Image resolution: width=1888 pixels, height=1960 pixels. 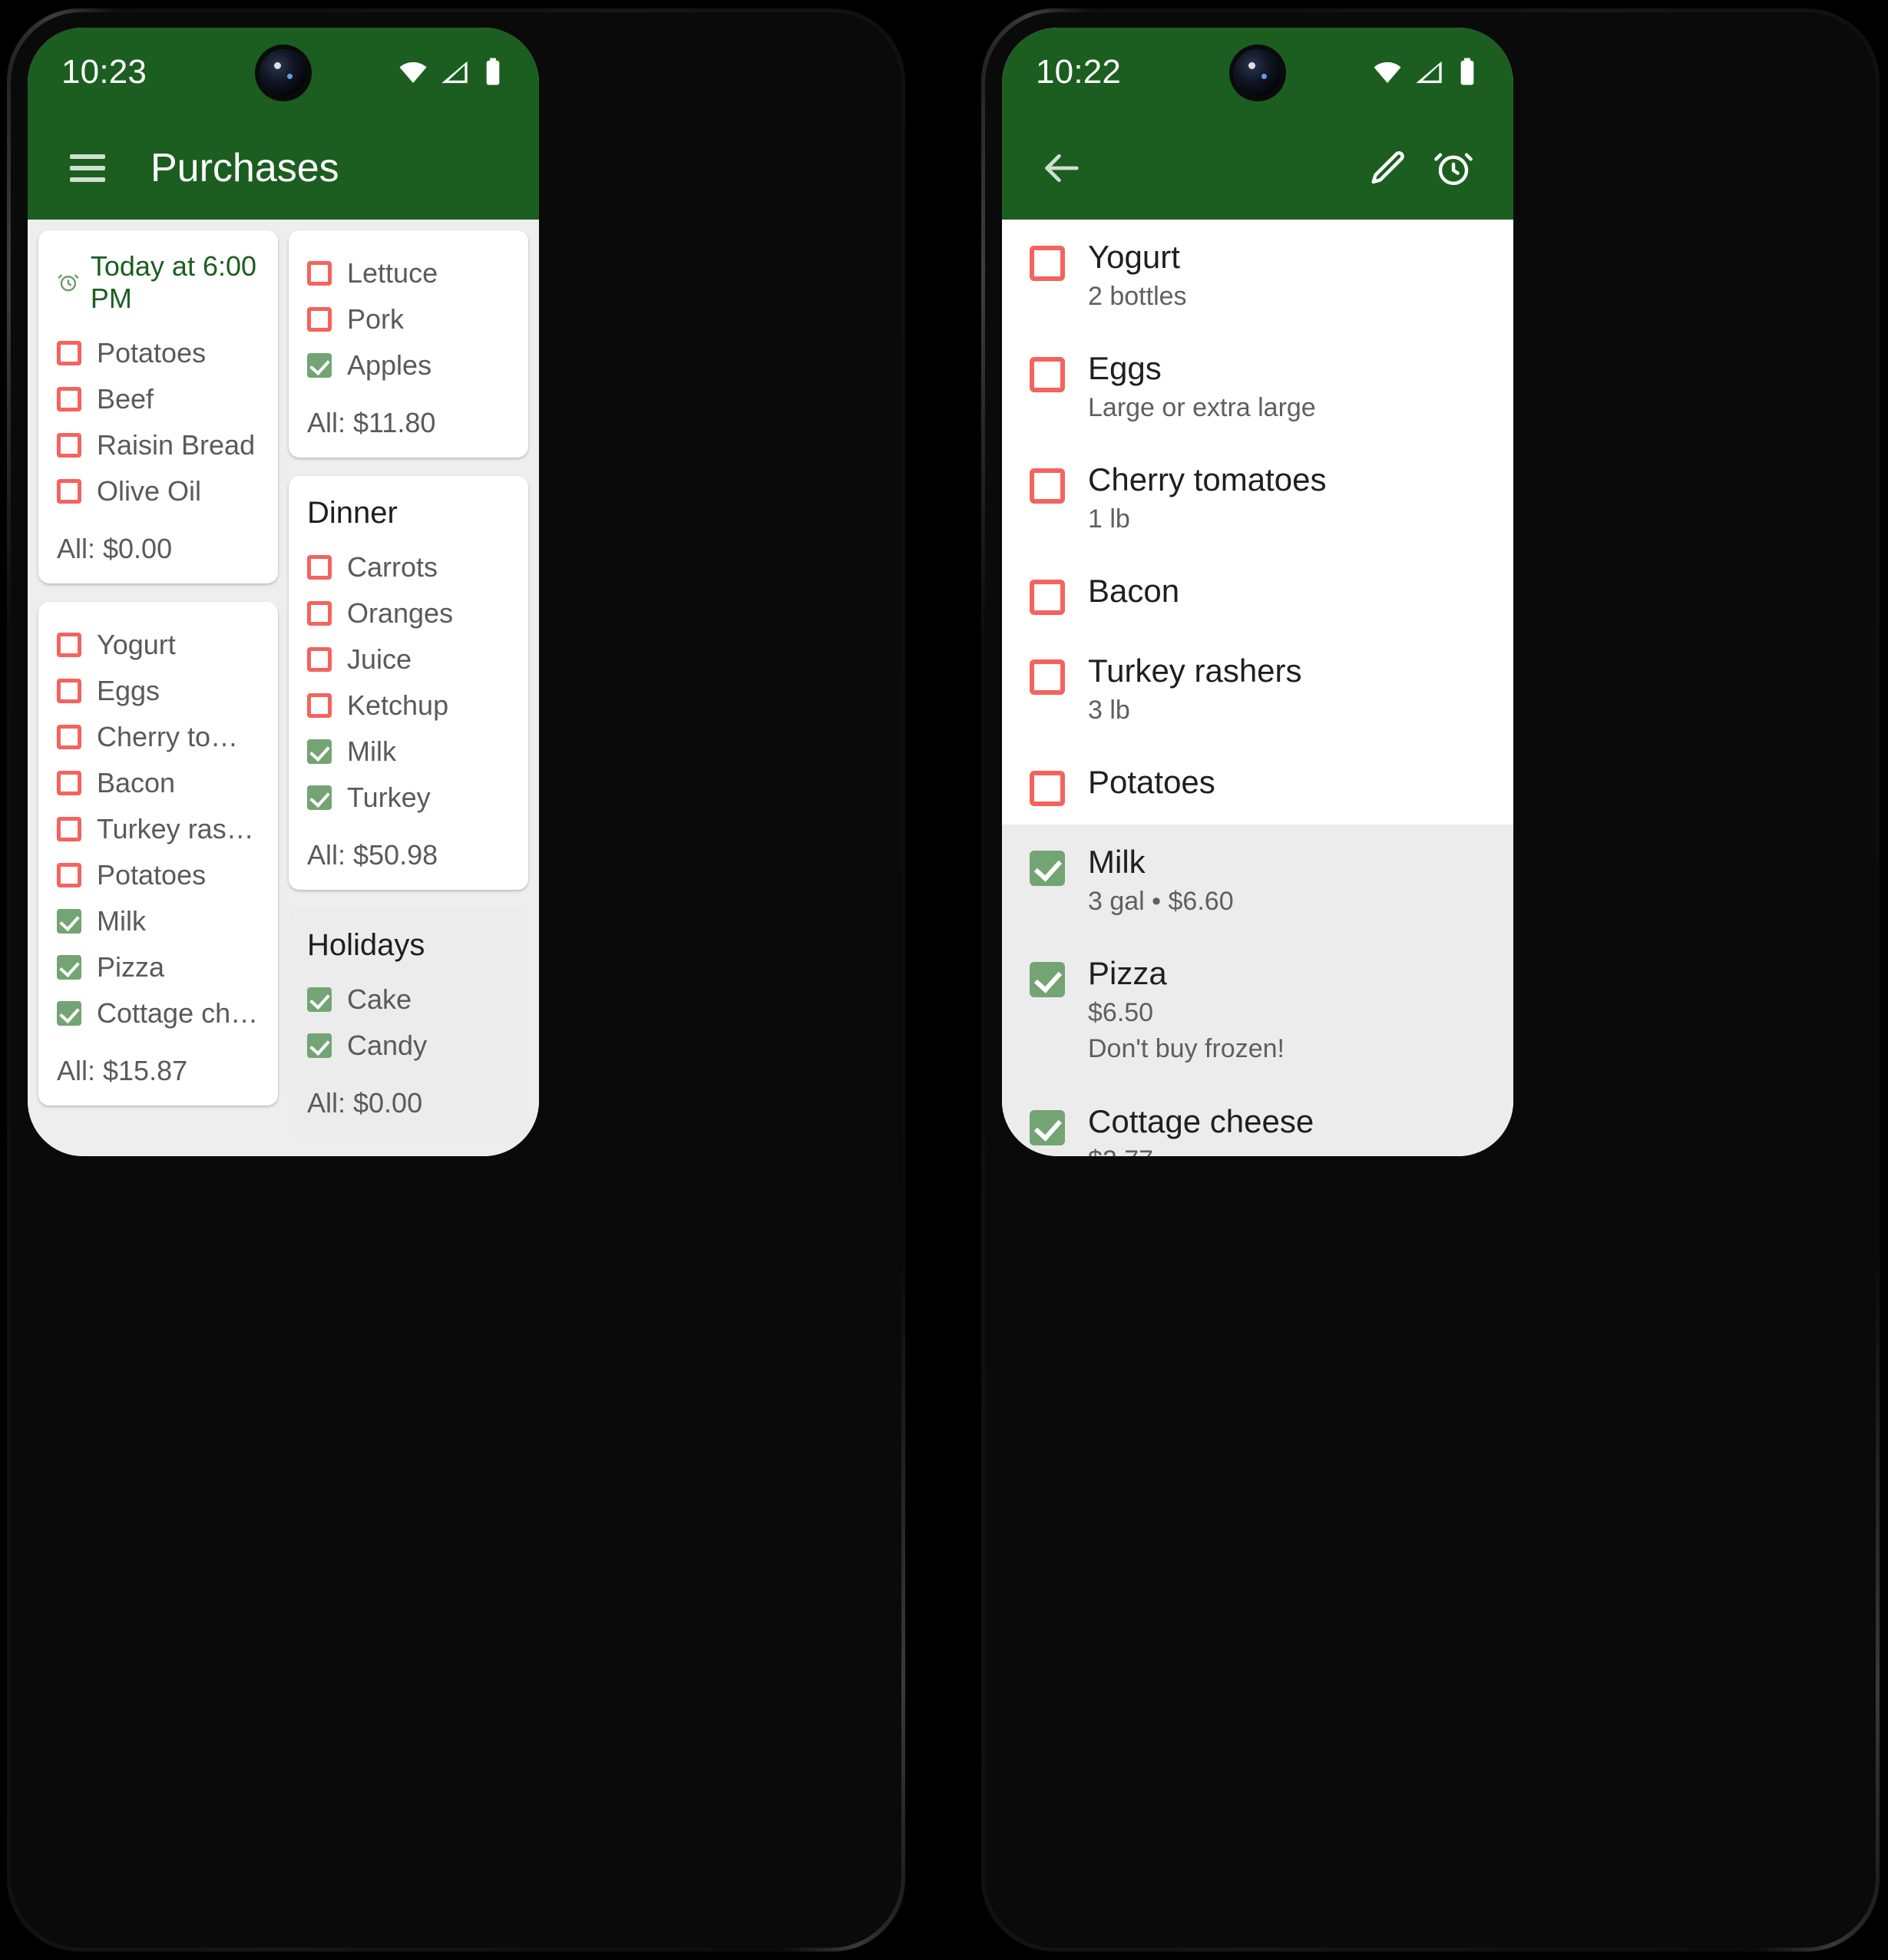 I want to click on list-card-completed: Holidays Cake Candy All: $0.00, so click(x=408, y=1023).